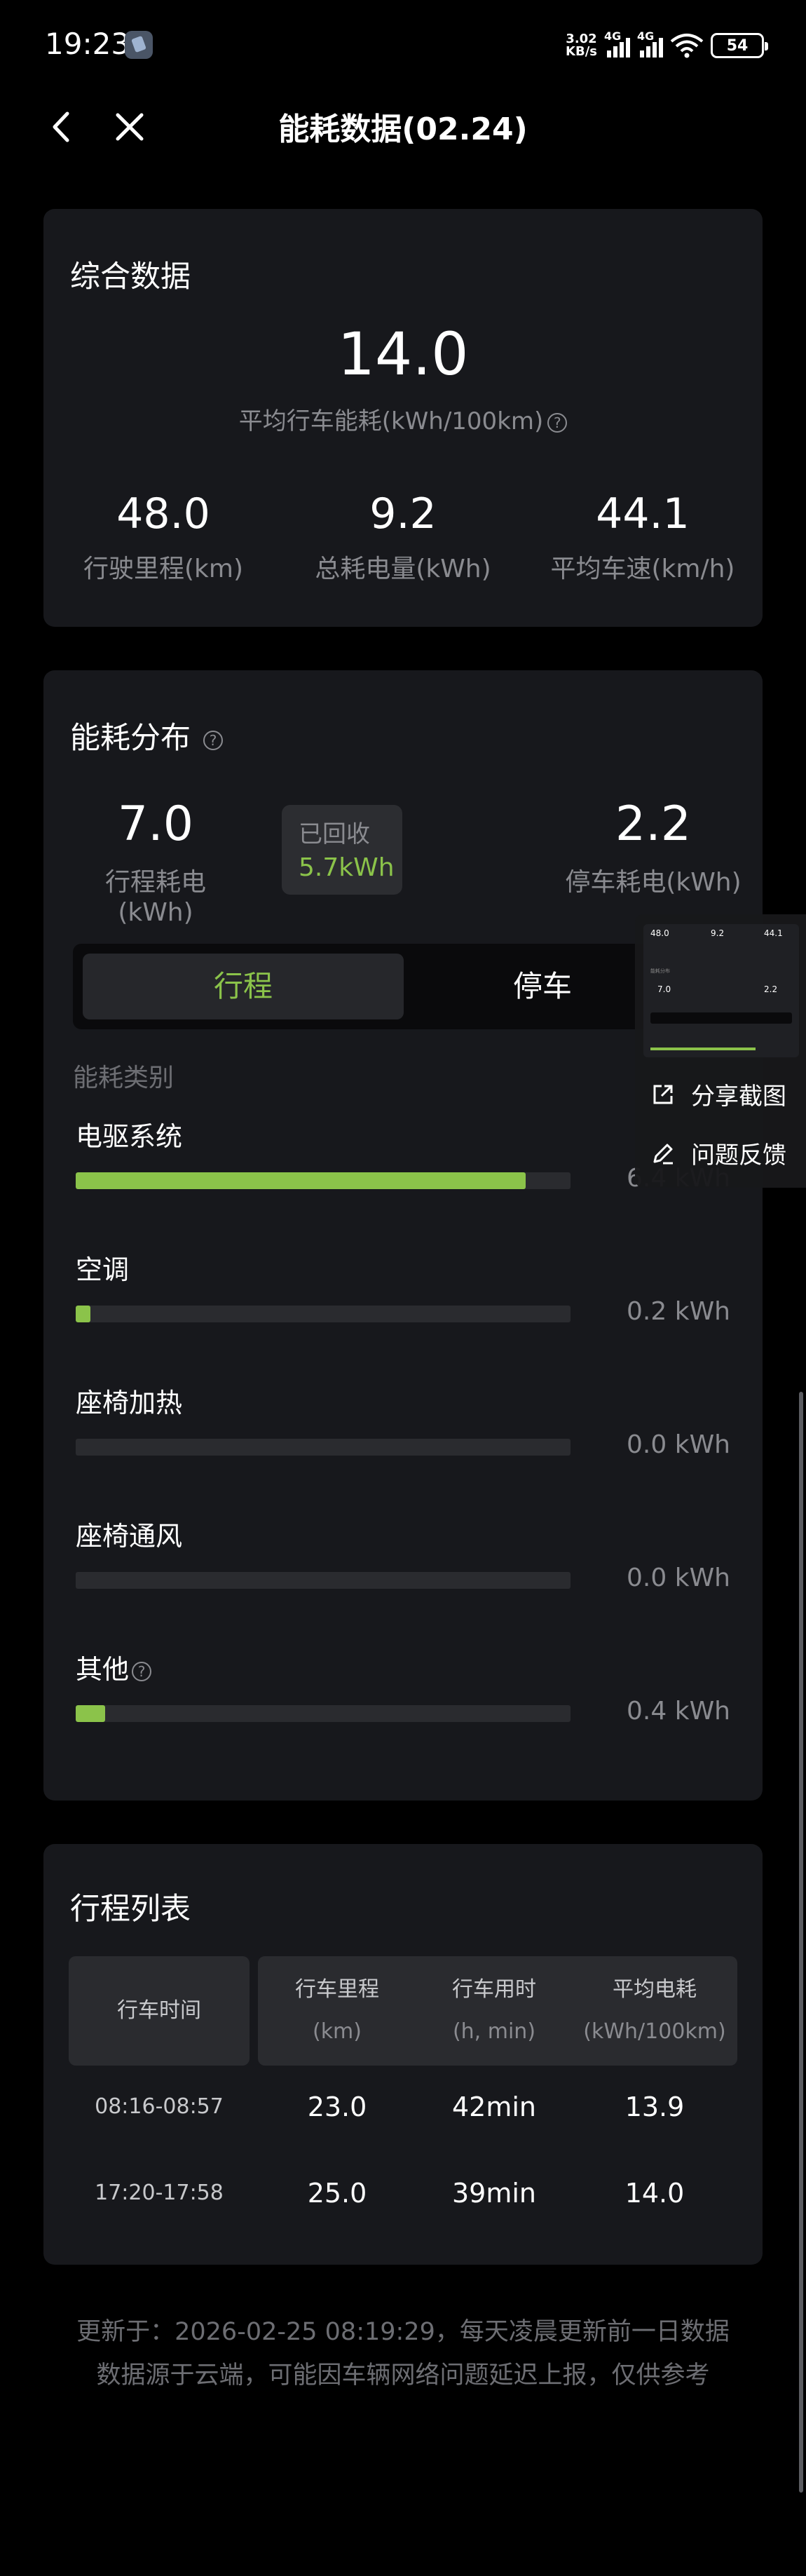  I want to click on page-title: 能耗数据(02.24), so click(403, 129).